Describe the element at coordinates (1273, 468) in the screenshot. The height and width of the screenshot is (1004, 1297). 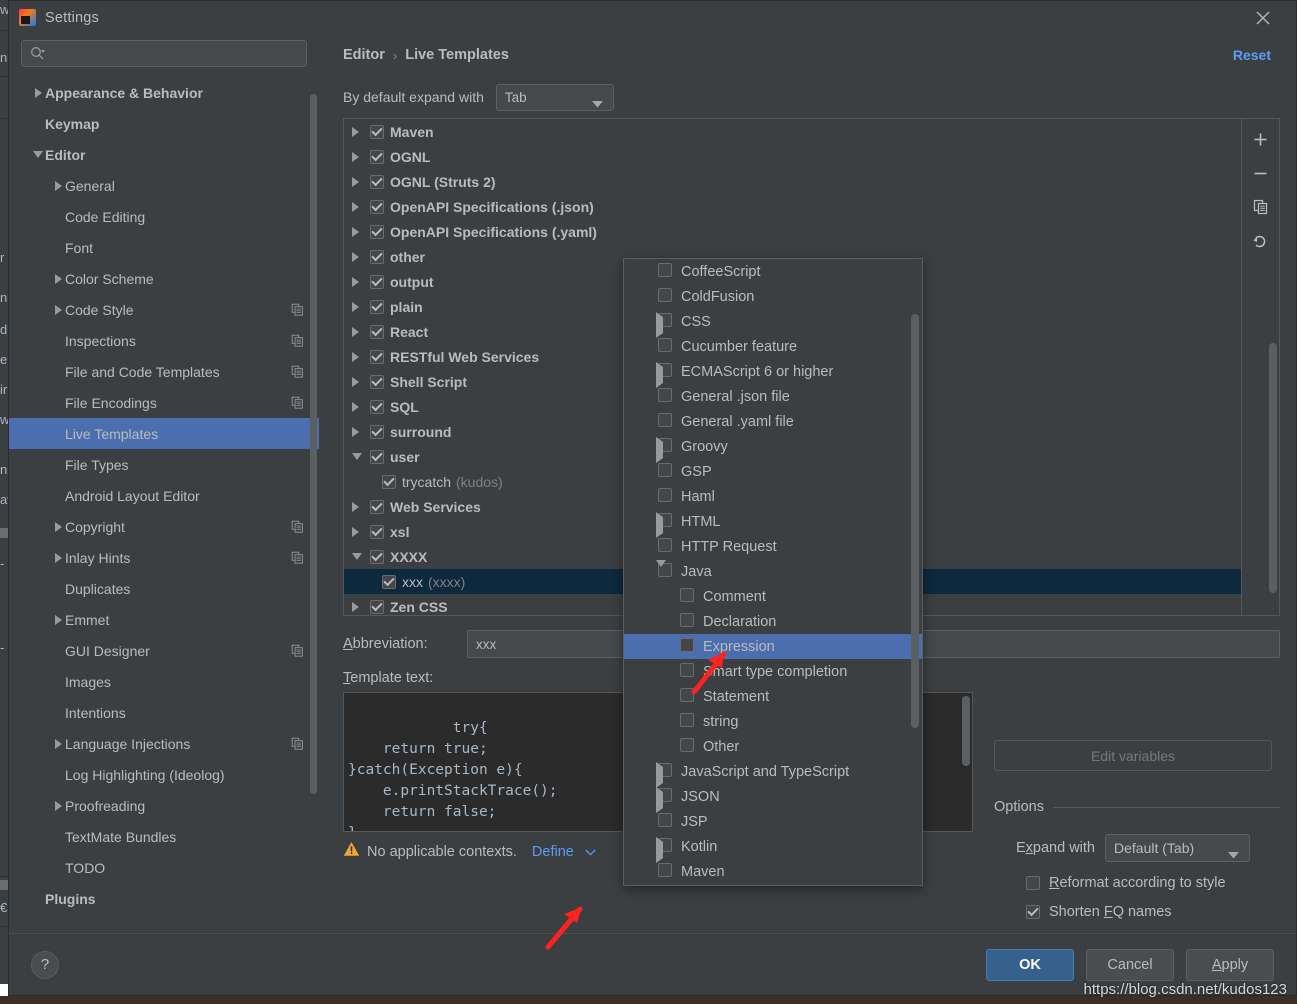
I see `tree-scrollbar` at that location.